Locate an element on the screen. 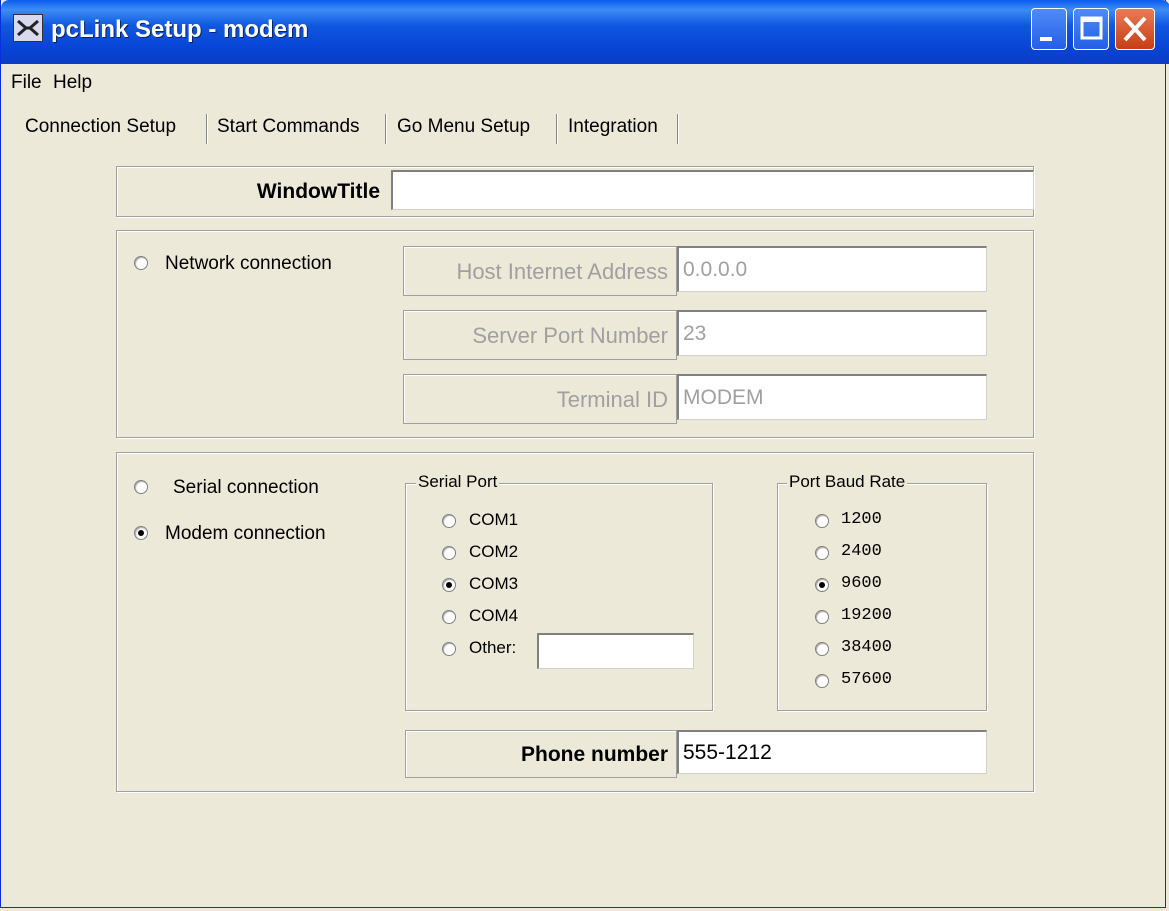 This screenshot has width=1169, height=911. baud-38400-label: 38400 is located at coordinates (867, 647).